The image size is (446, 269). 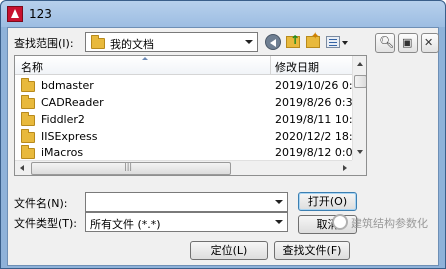 I want to click on watermark-logo, so click(x=340, y=222).